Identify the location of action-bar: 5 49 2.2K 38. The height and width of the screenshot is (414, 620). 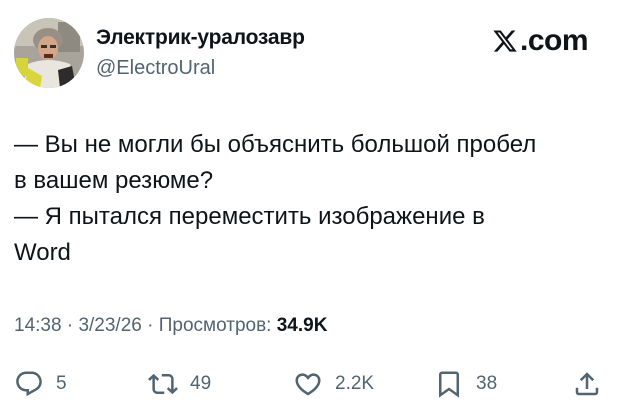
(310, 384).